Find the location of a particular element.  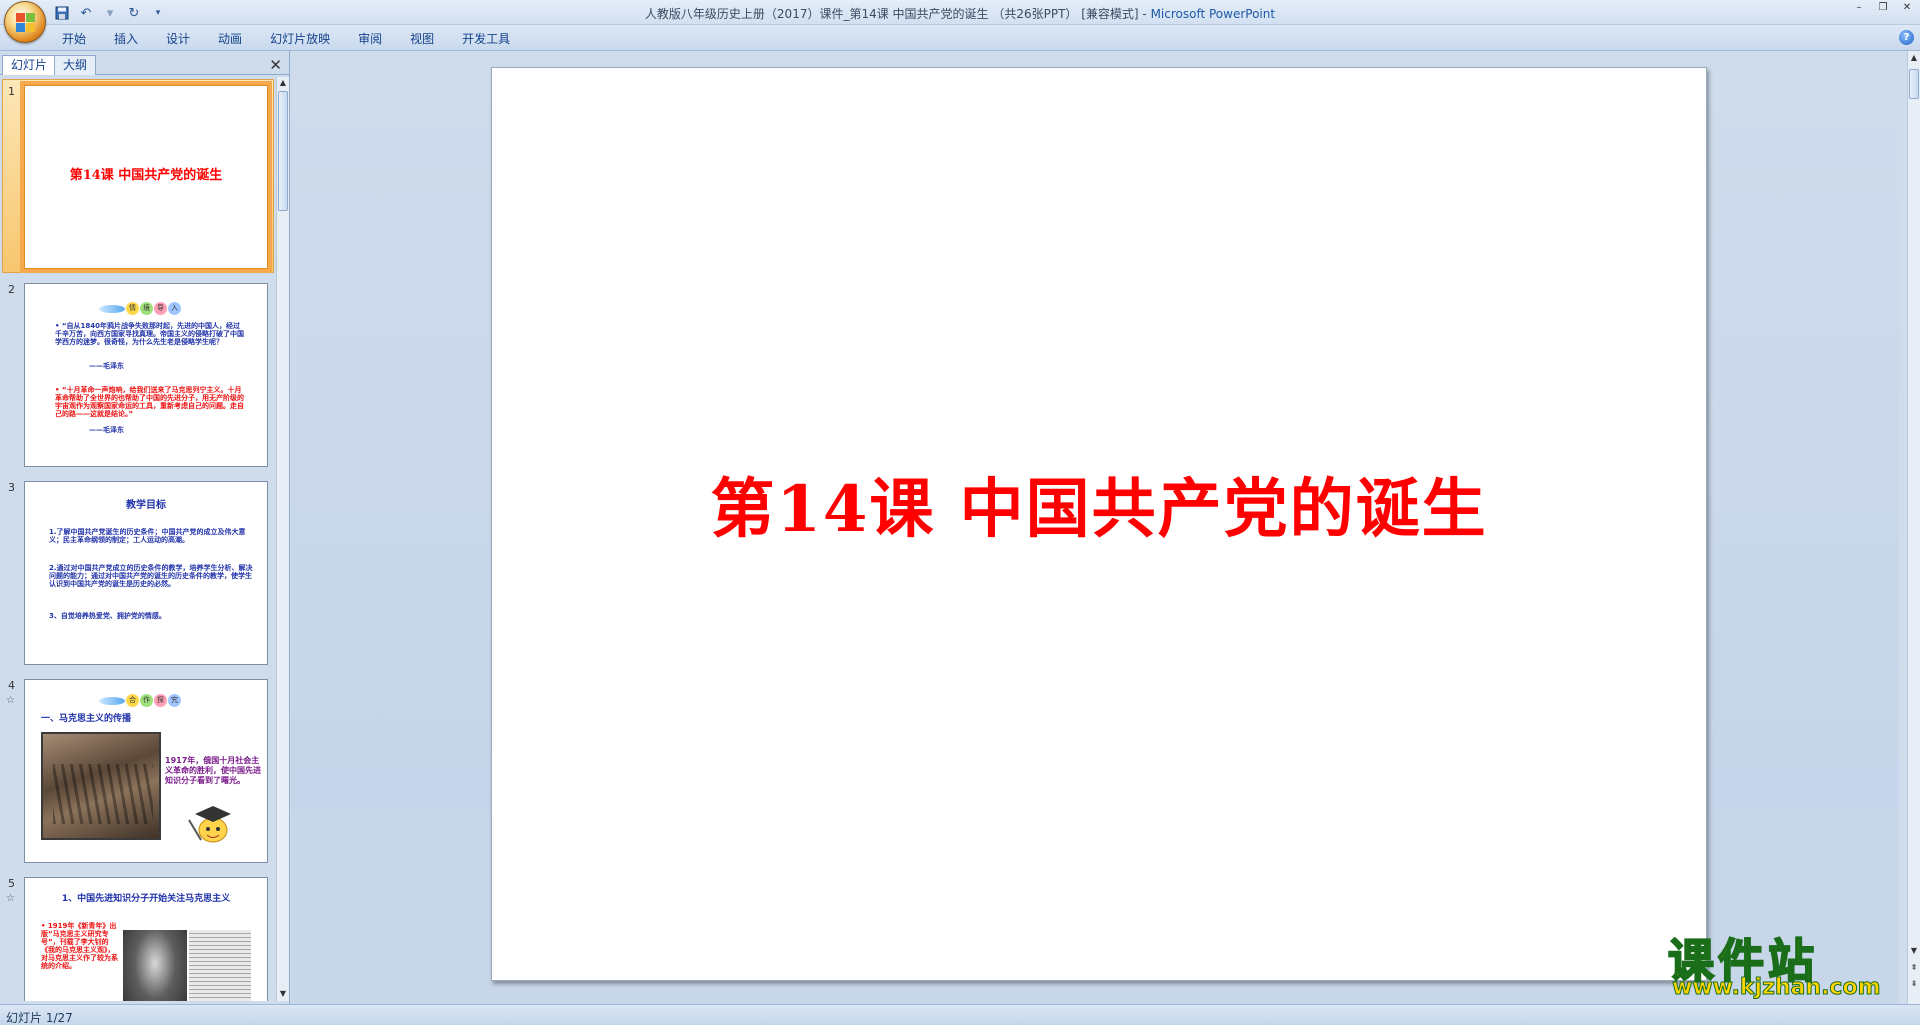

app-name: Microsoft PowerPoint is located at coordinates (1213, 14).